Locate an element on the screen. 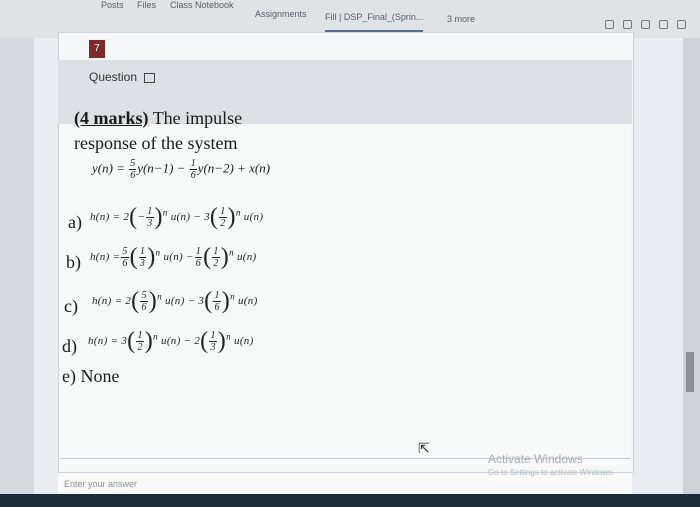 This screenshot has height=507, width=700. option-e: e) None is located at coordinates (90, 376).